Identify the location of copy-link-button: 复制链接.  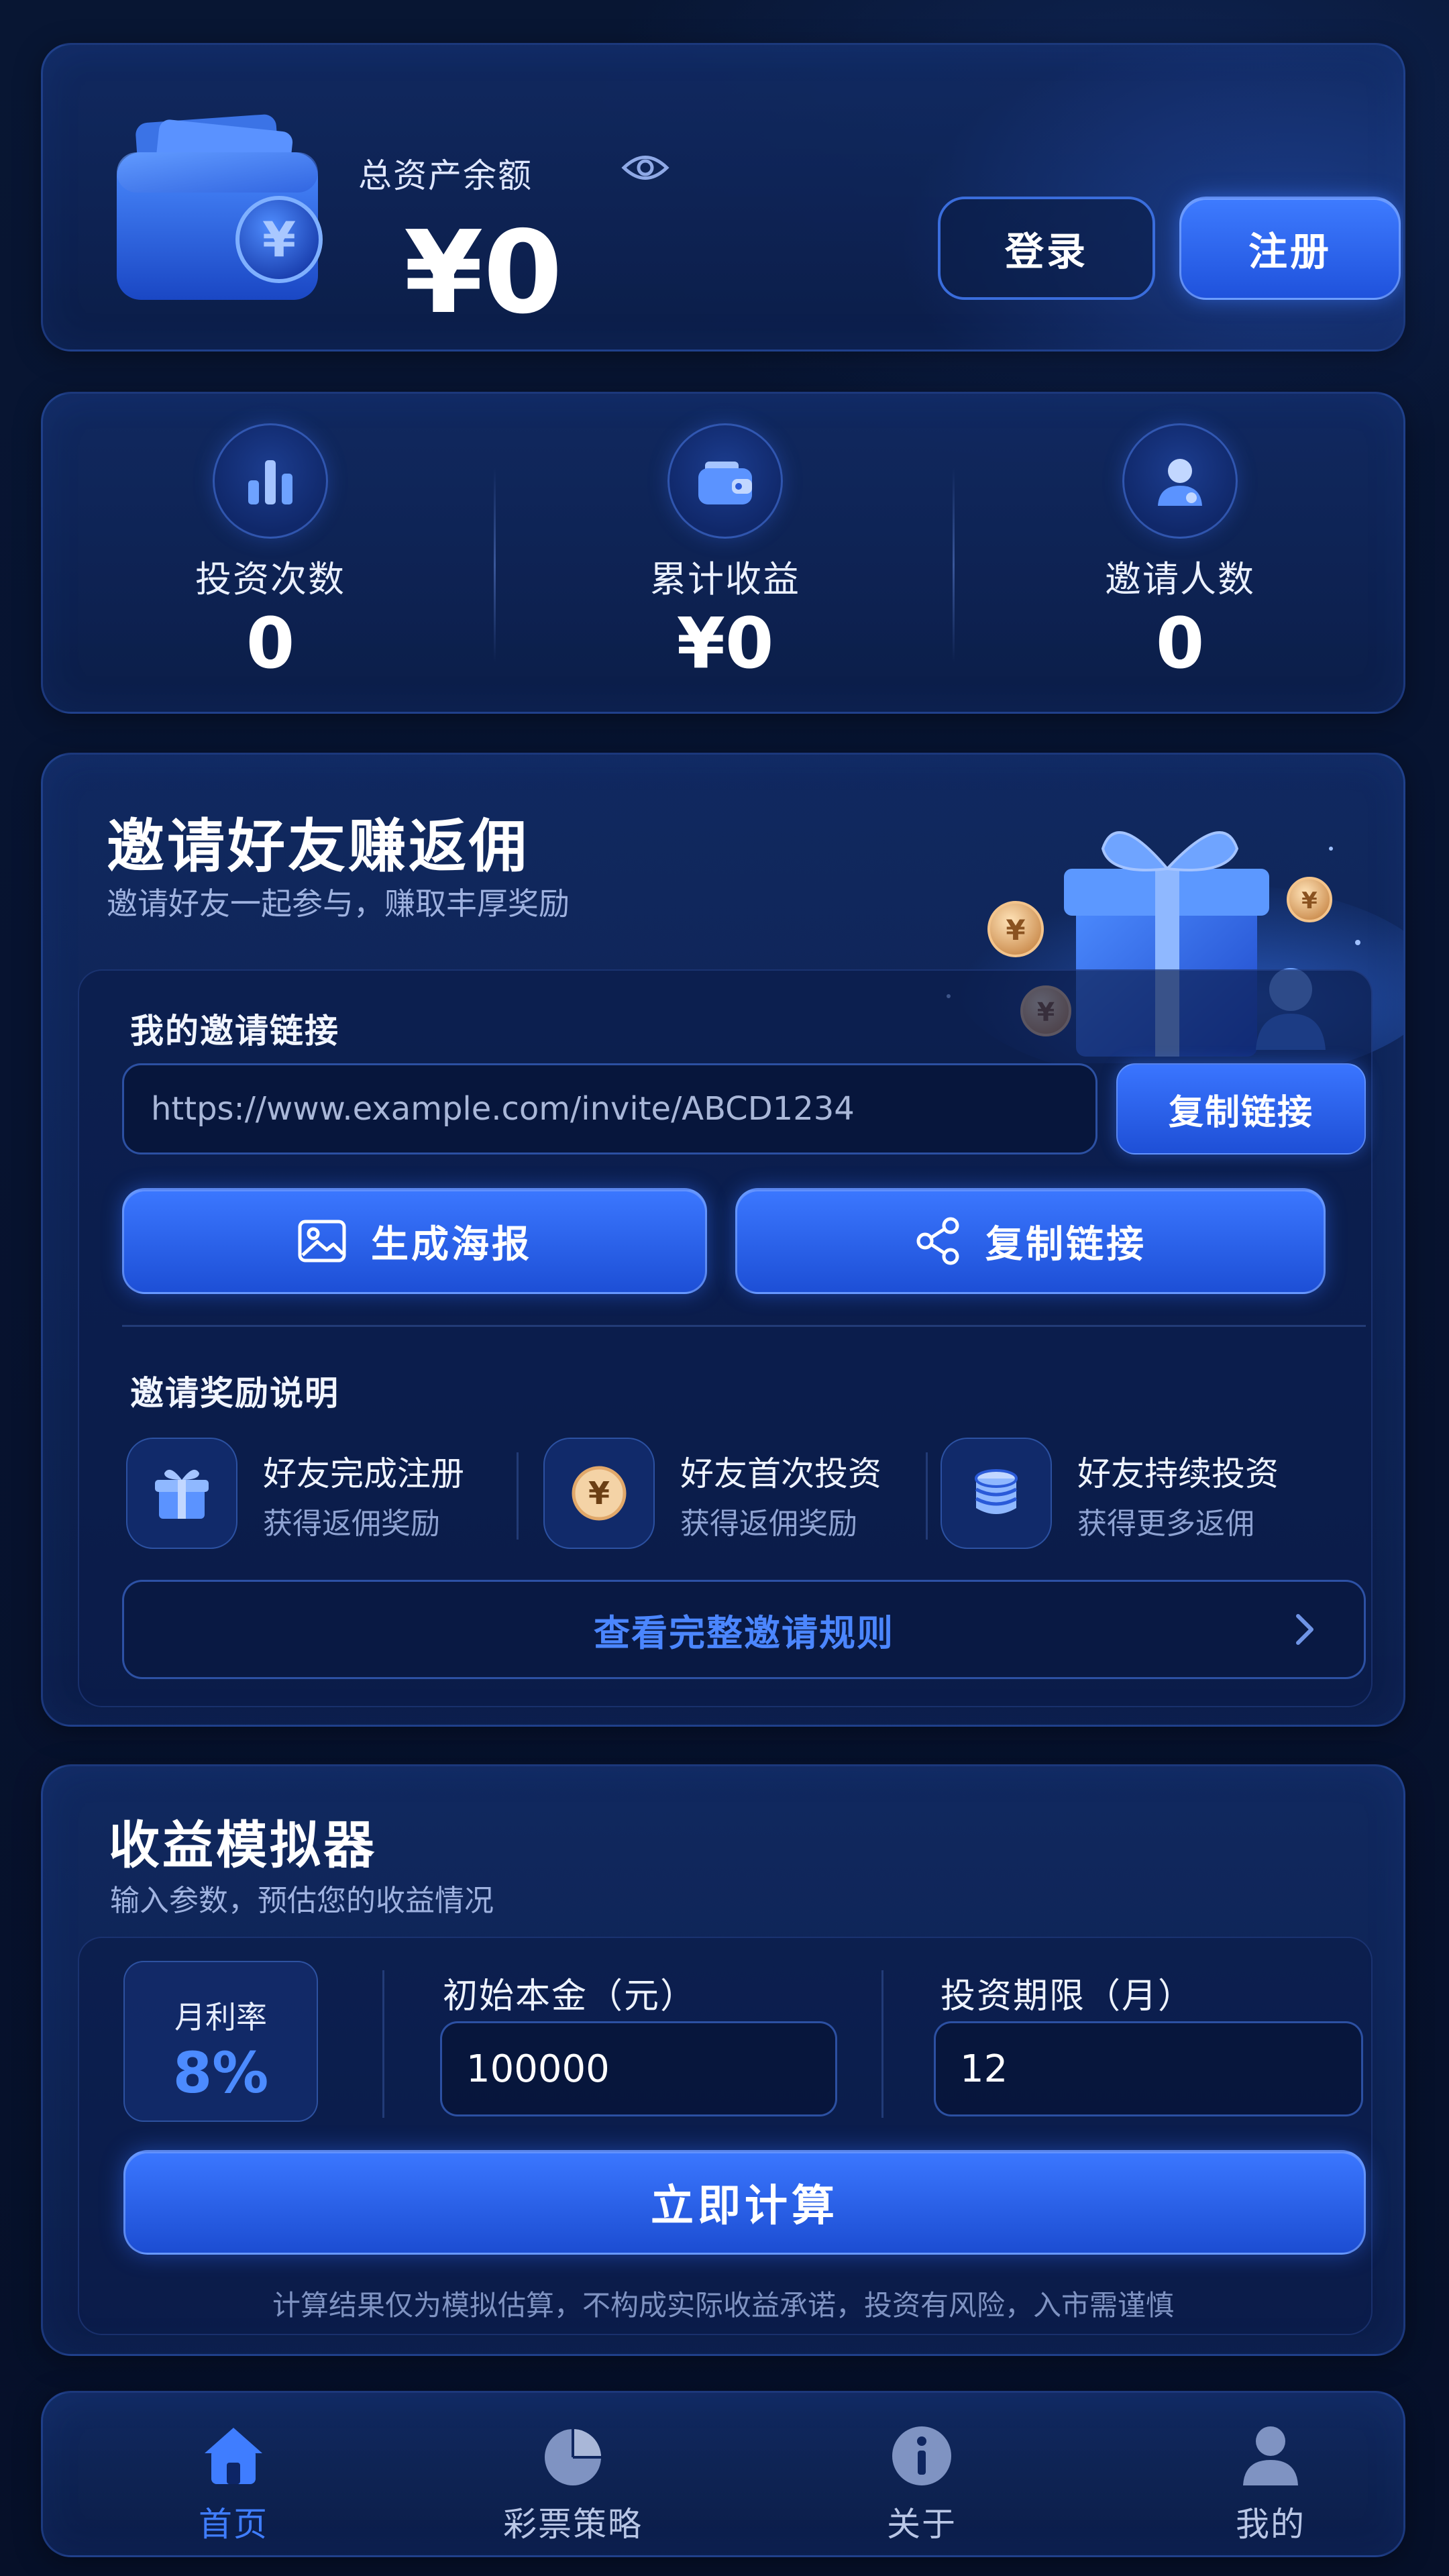
(1241, 1109).